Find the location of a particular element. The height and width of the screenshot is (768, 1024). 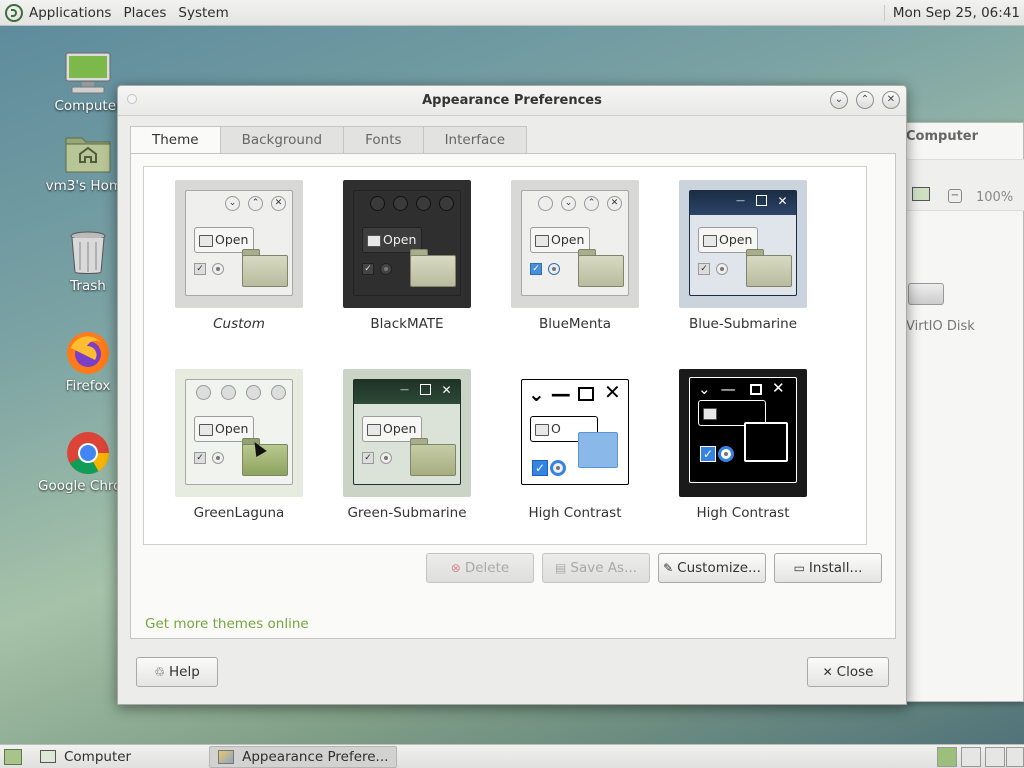

theme-item-custom: ⌄ ⌃ ✕ Open ✓ Custom is located at coordinates (228, 252).